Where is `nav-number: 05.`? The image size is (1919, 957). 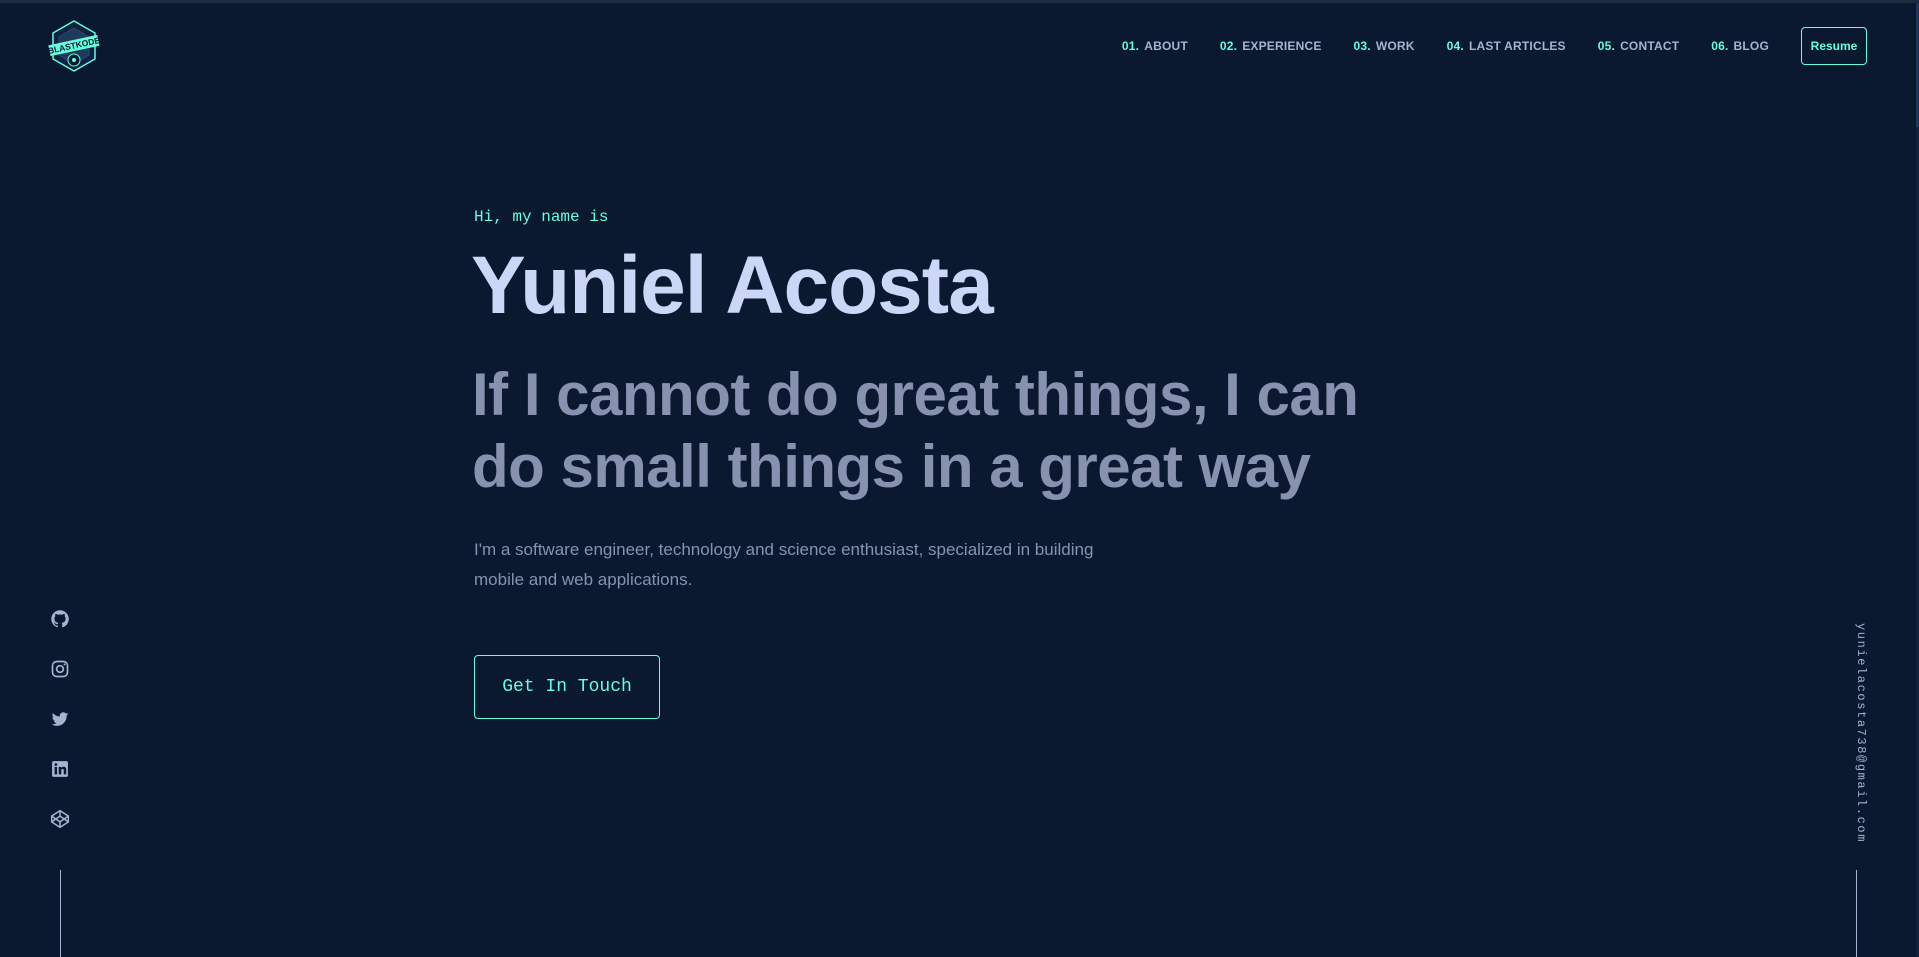
nav-number: 05. is located at coordinates (1606, 46).